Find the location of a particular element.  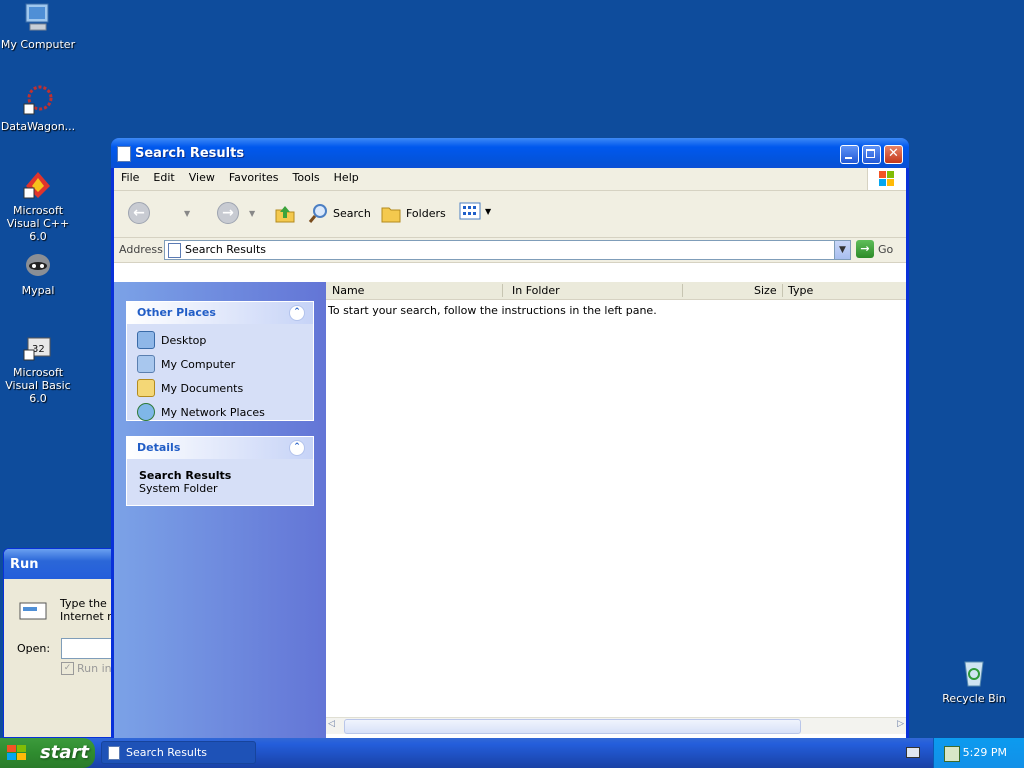

forward-button: → ▼ is located at coordinates (236, 213).